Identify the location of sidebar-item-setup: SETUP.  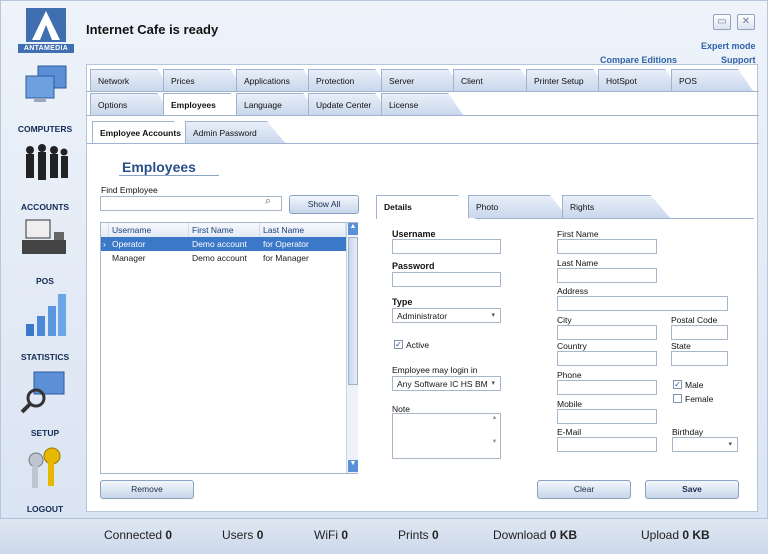
(45, 402).